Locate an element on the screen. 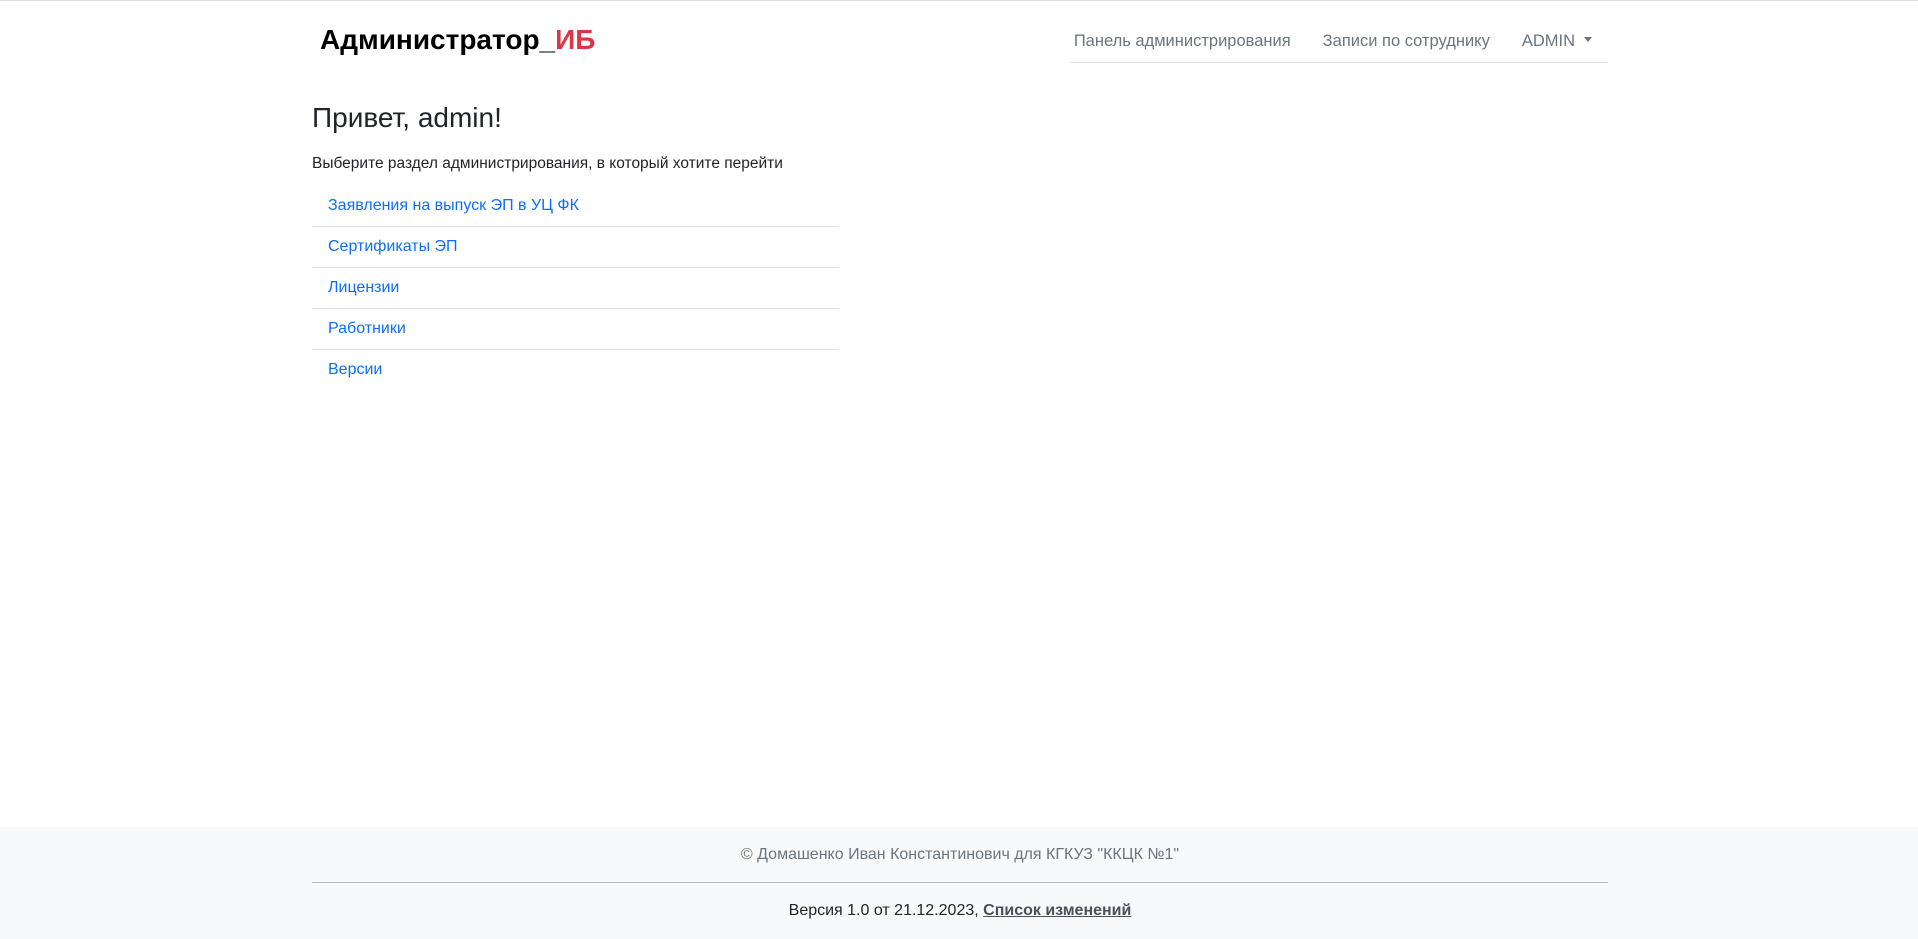  section-link-employees: Работники is located at coordinates (367, 328).